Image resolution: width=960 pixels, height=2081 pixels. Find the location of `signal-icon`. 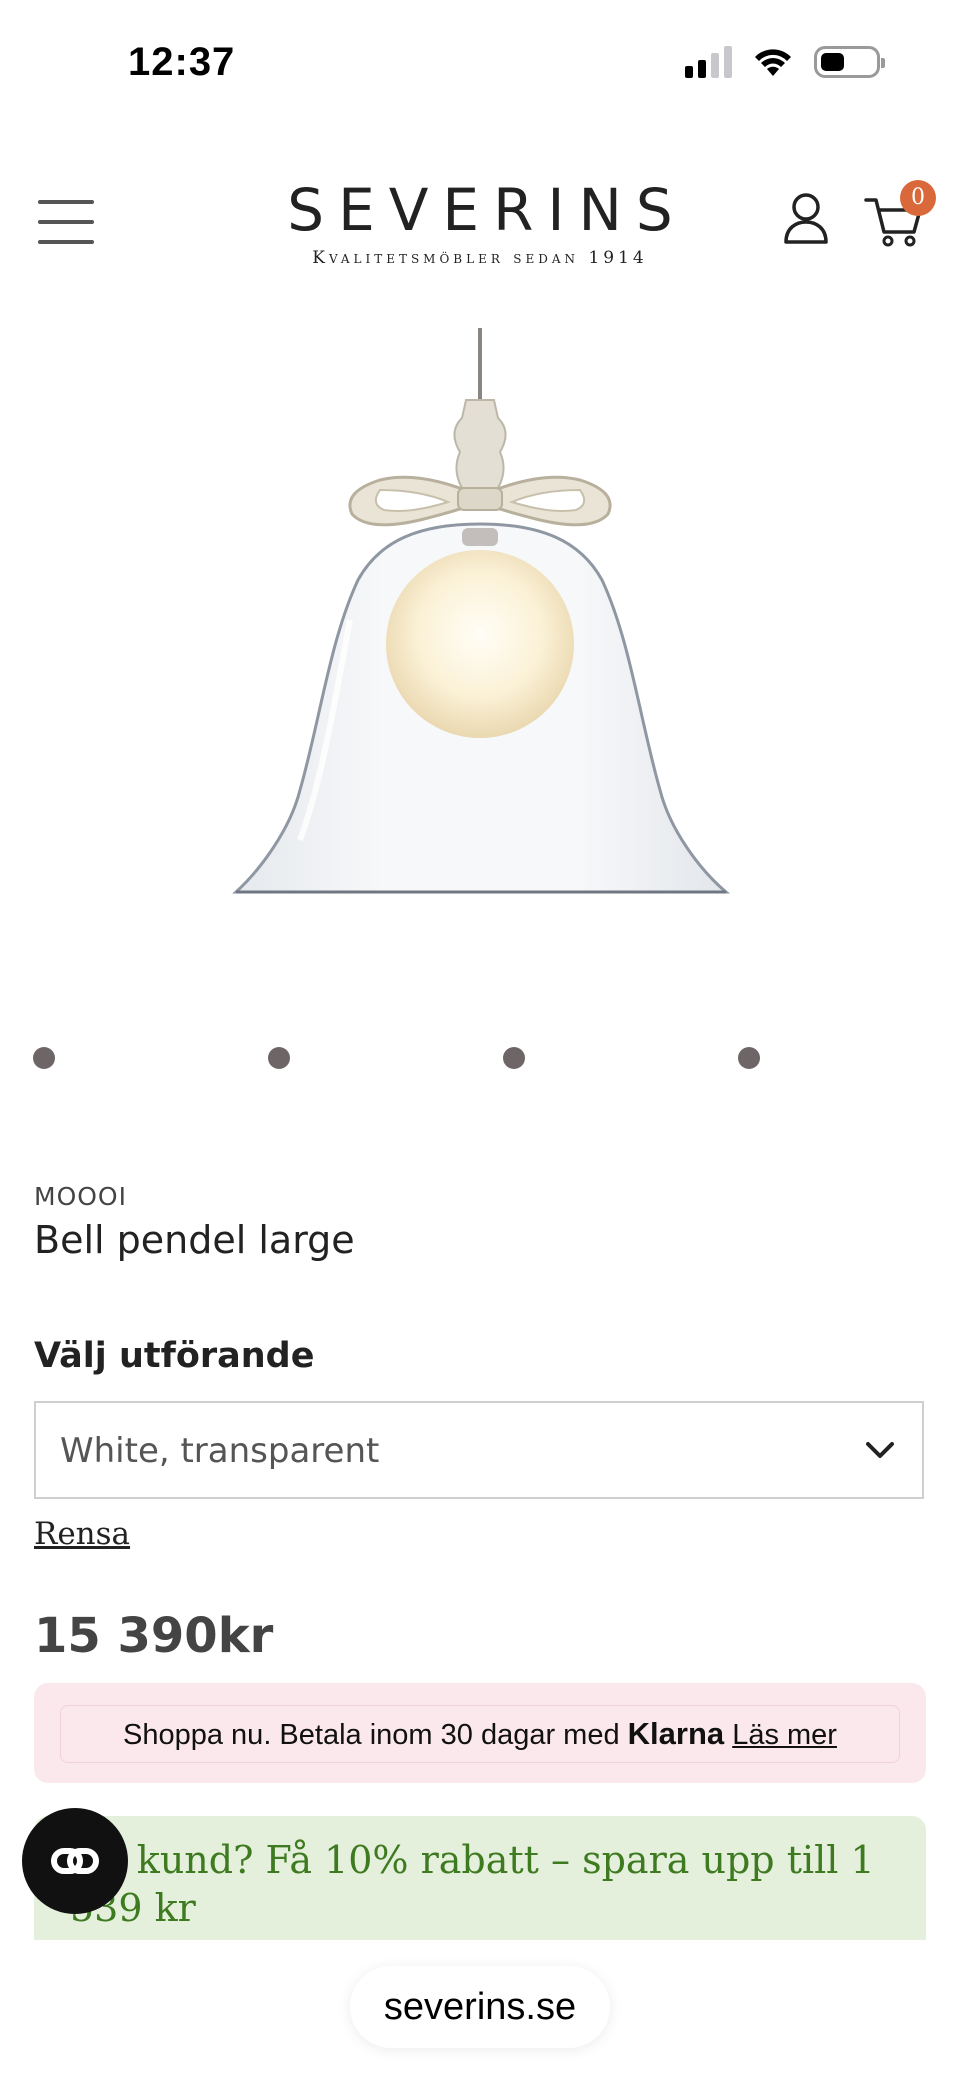

signal-icon is located at coordinates (708, 62).